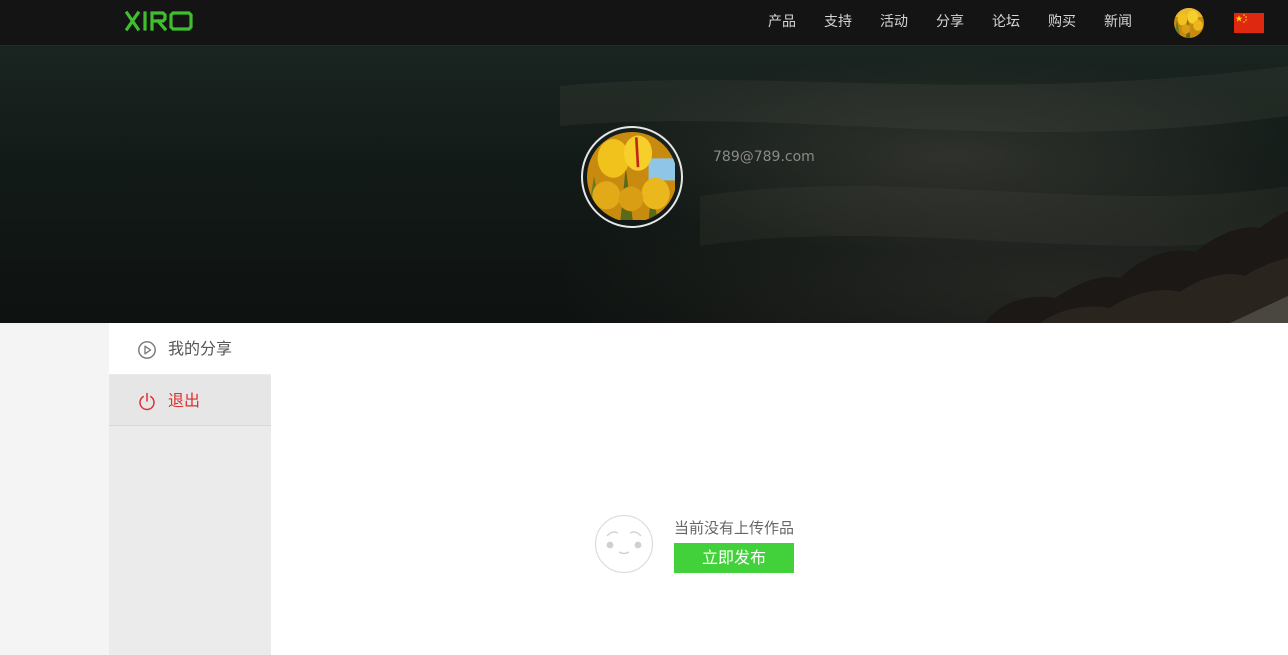 This screenshot has height=655, width=1288. I want to click on nav-item-buy: 购买, so click(1062, 22).